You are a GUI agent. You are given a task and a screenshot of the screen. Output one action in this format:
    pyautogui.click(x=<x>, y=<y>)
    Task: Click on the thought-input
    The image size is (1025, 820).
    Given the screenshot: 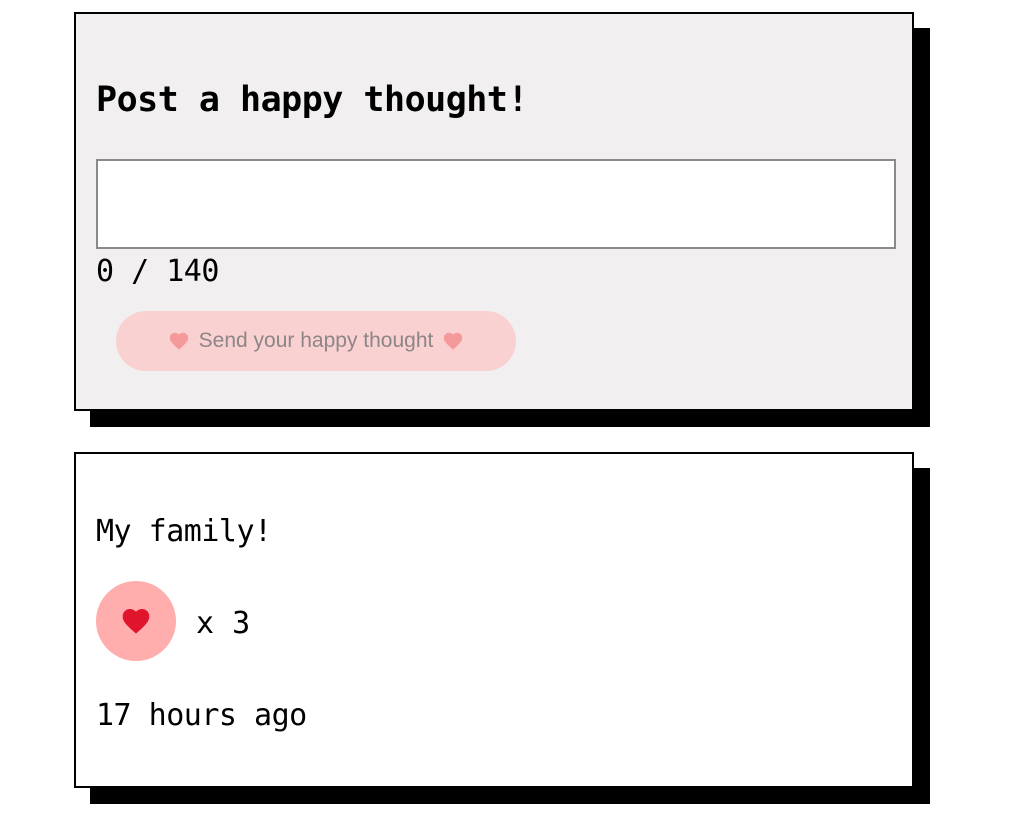 What is the action you would take?
    pyautogui.click(x=496, y=204)
    